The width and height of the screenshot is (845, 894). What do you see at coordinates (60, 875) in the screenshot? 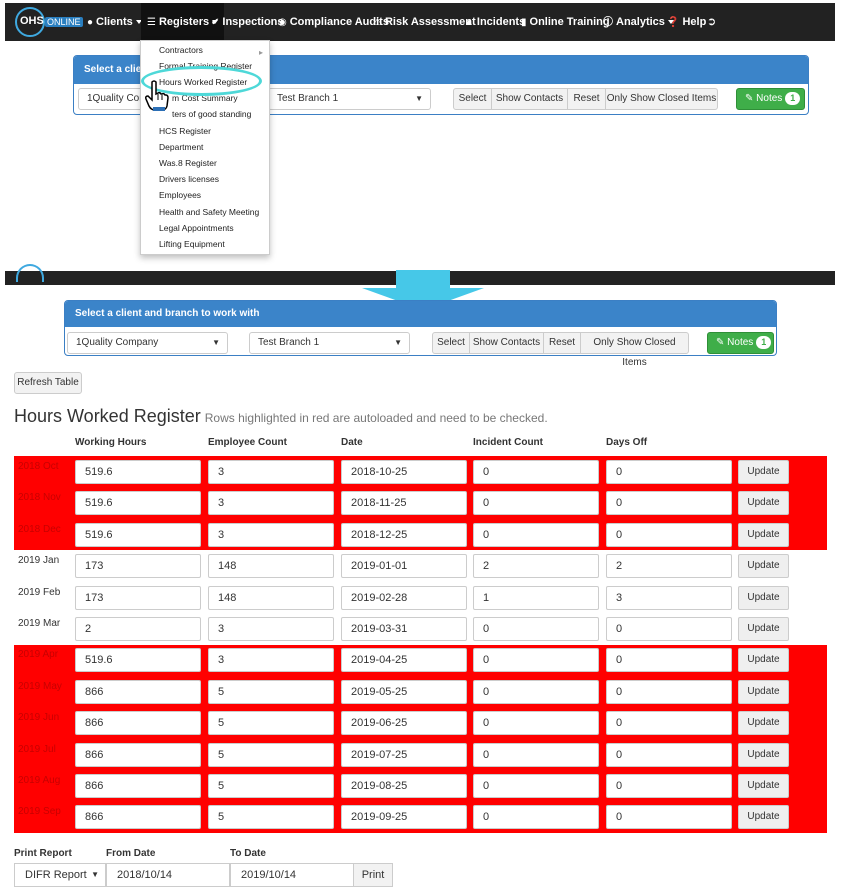
I see `report-type-select: DIFR Report ▼` at bounding box center [60, 875].